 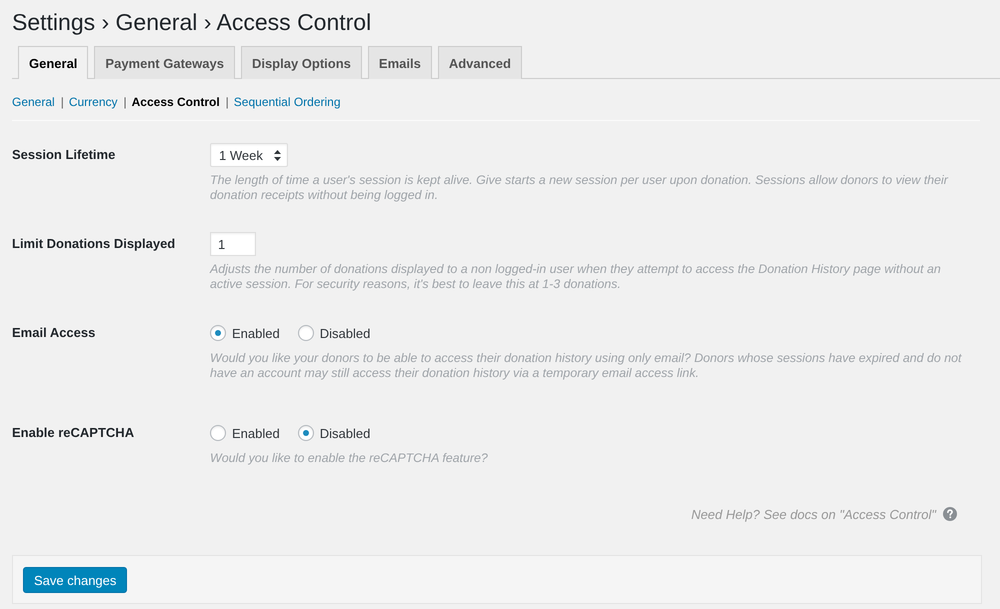 What do you see at coordinates (33, 102) in the screenshot?
I see `section-link: General` at bounding box center [33, 102].